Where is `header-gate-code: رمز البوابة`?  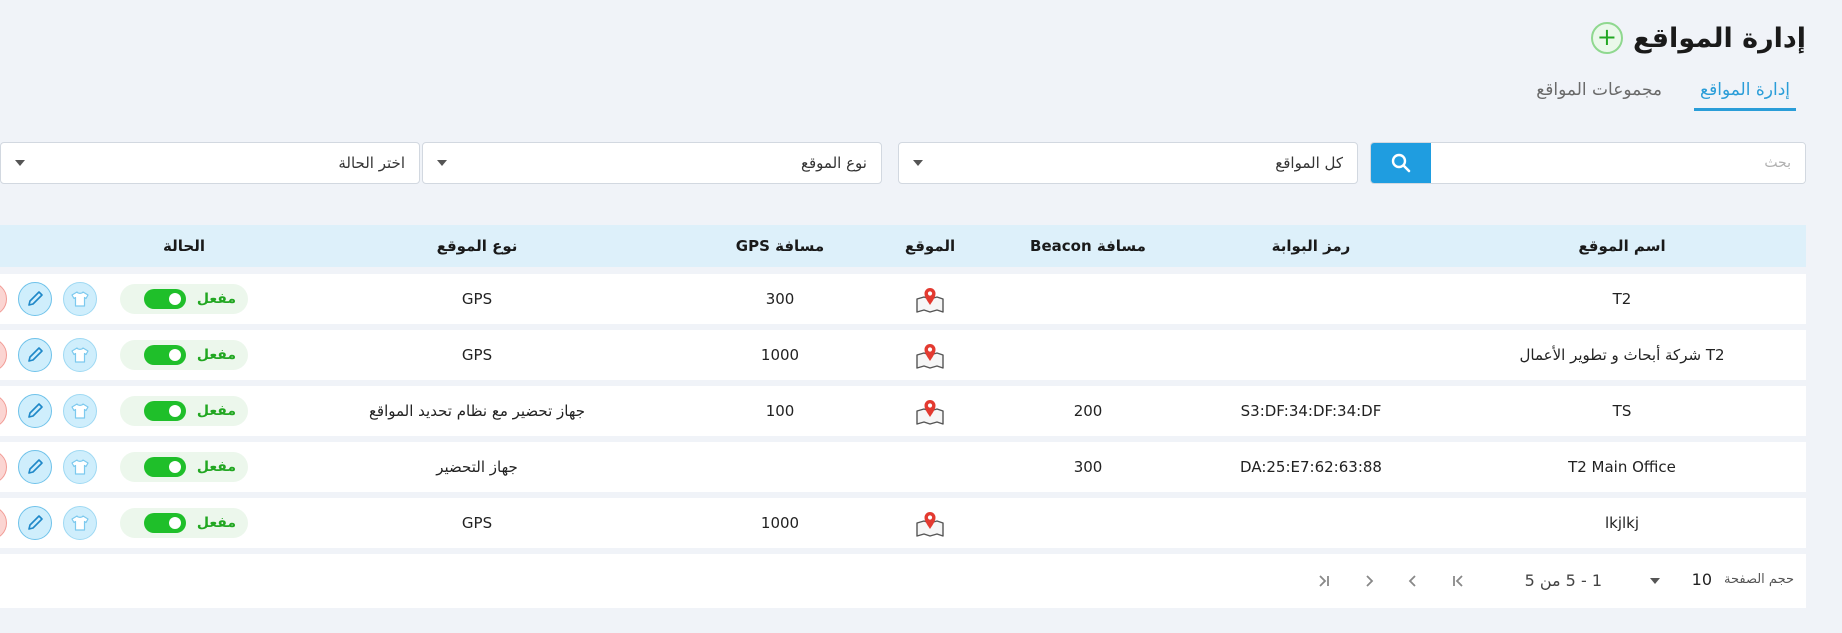
header-gate-code: رمز البوابة is located at coordinates (1311, 246).